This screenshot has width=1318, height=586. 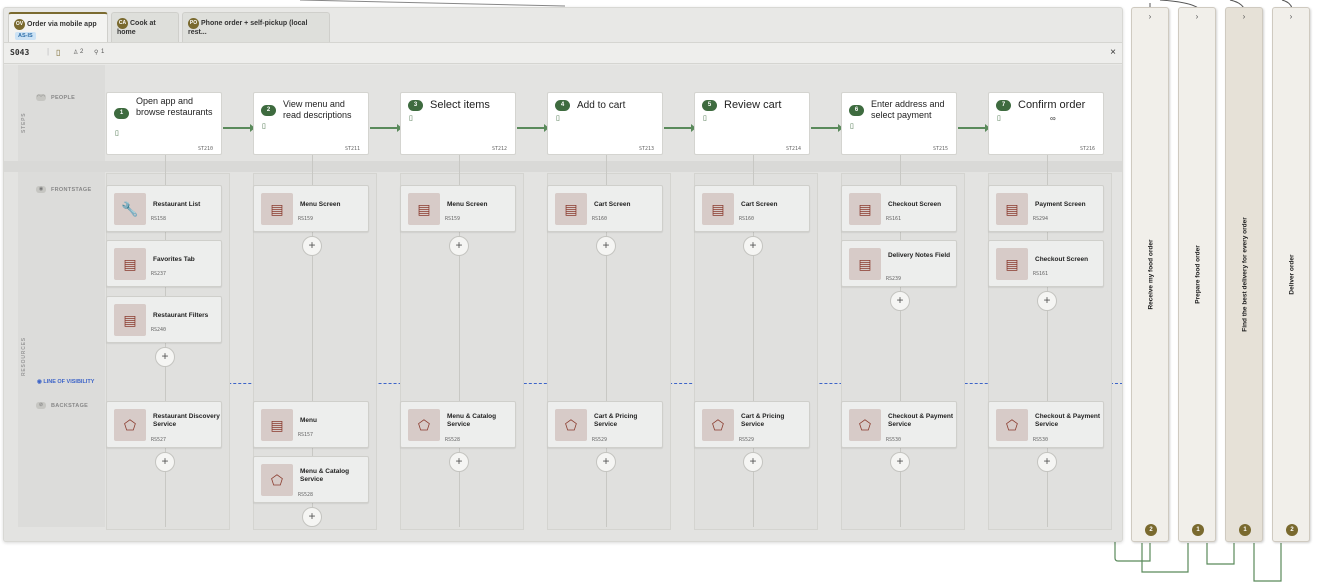 I want to click on resource-card: ▤ Delivery Notes Field RS239, so click(x=899, y=263).